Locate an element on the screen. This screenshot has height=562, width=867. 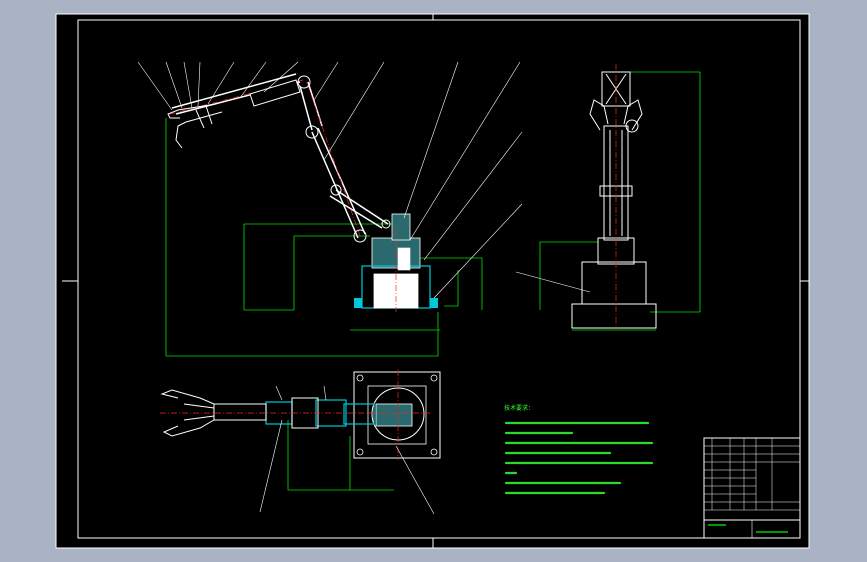
foot-left is located at coordinates (358, 303).